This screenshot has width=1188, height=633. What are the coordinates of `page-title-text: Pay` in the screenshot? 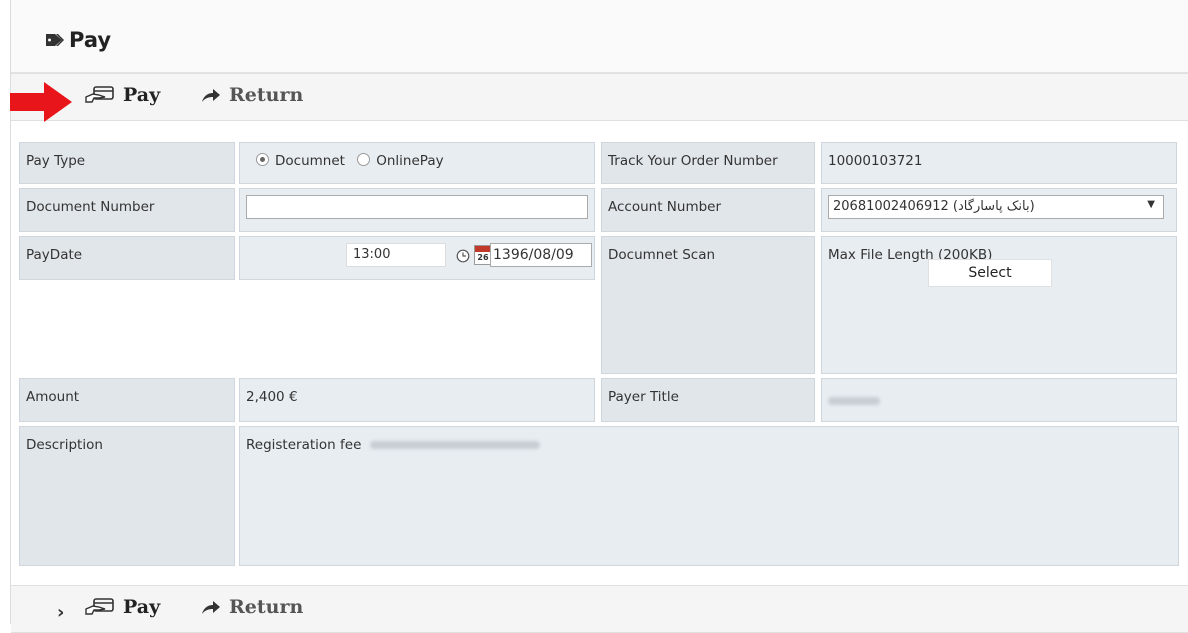 It's located at (90, 40).